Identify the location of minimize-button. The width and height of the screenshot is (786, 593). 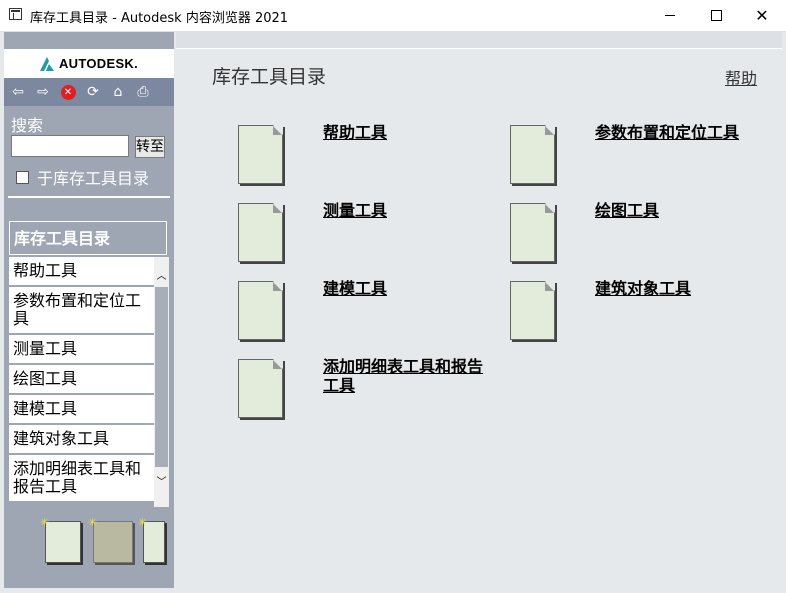
(670, 15).